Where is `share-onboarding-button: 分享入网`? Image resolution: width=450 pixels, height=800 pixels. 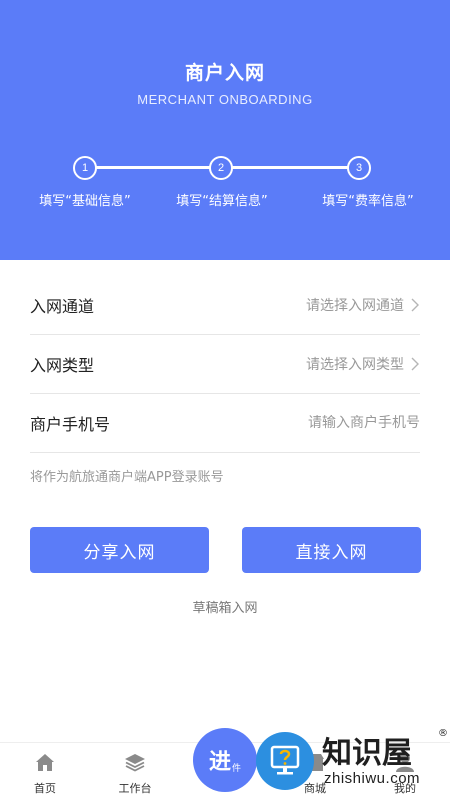 share-onboarding-button: 分享入网 is located at coordinates (119, 550).